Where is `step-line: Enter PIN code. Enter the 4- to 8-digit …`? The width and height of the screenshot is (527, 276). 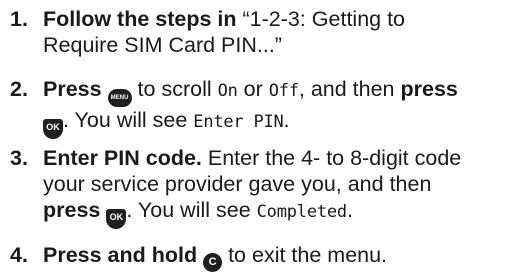 step-line: Enter PIN code. Enter the 4- to 8-digit … is located at coordinates (285, 158).